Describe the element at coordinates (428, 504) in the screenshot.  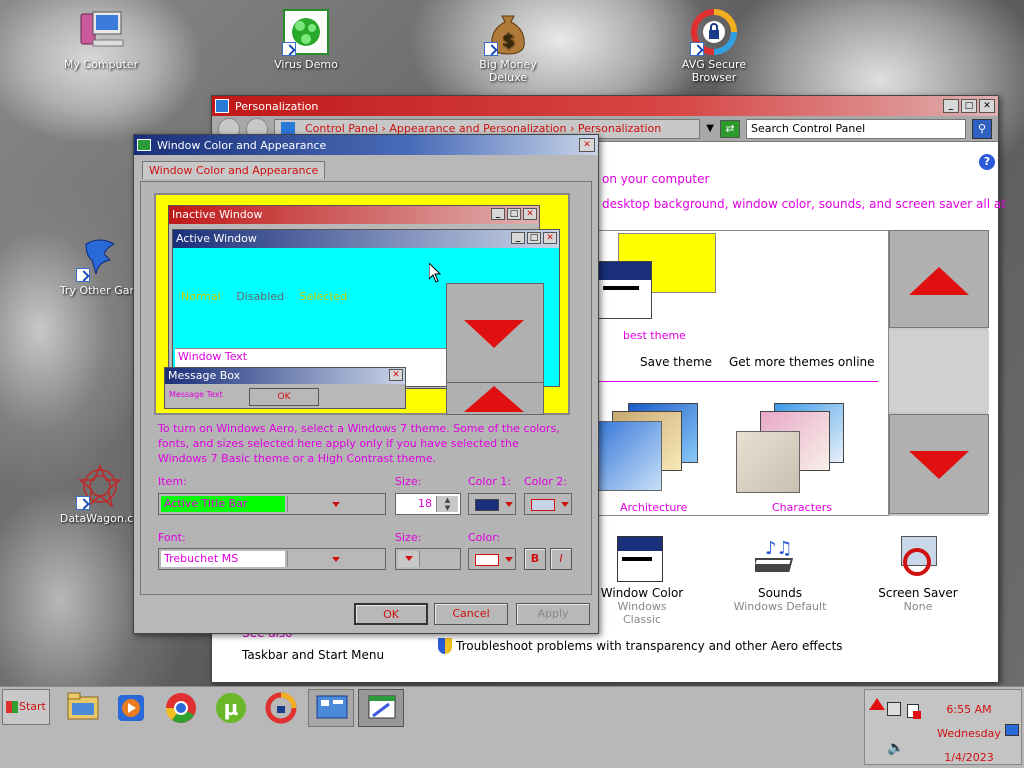
I see `size-stepper: 18 ▲ ▼` at that location.